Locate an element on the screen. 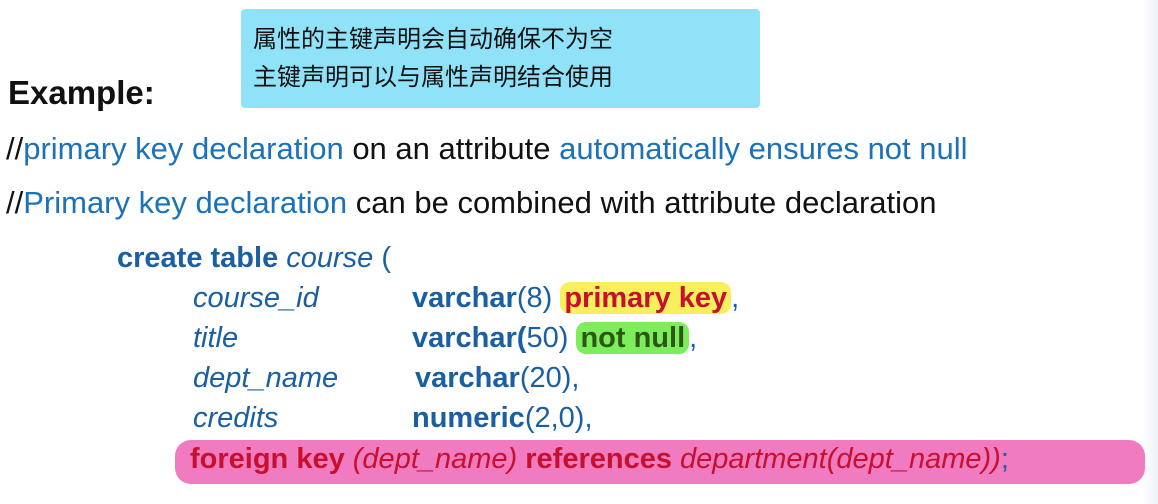  column-args: 50) is located at coordinates (547, 338).